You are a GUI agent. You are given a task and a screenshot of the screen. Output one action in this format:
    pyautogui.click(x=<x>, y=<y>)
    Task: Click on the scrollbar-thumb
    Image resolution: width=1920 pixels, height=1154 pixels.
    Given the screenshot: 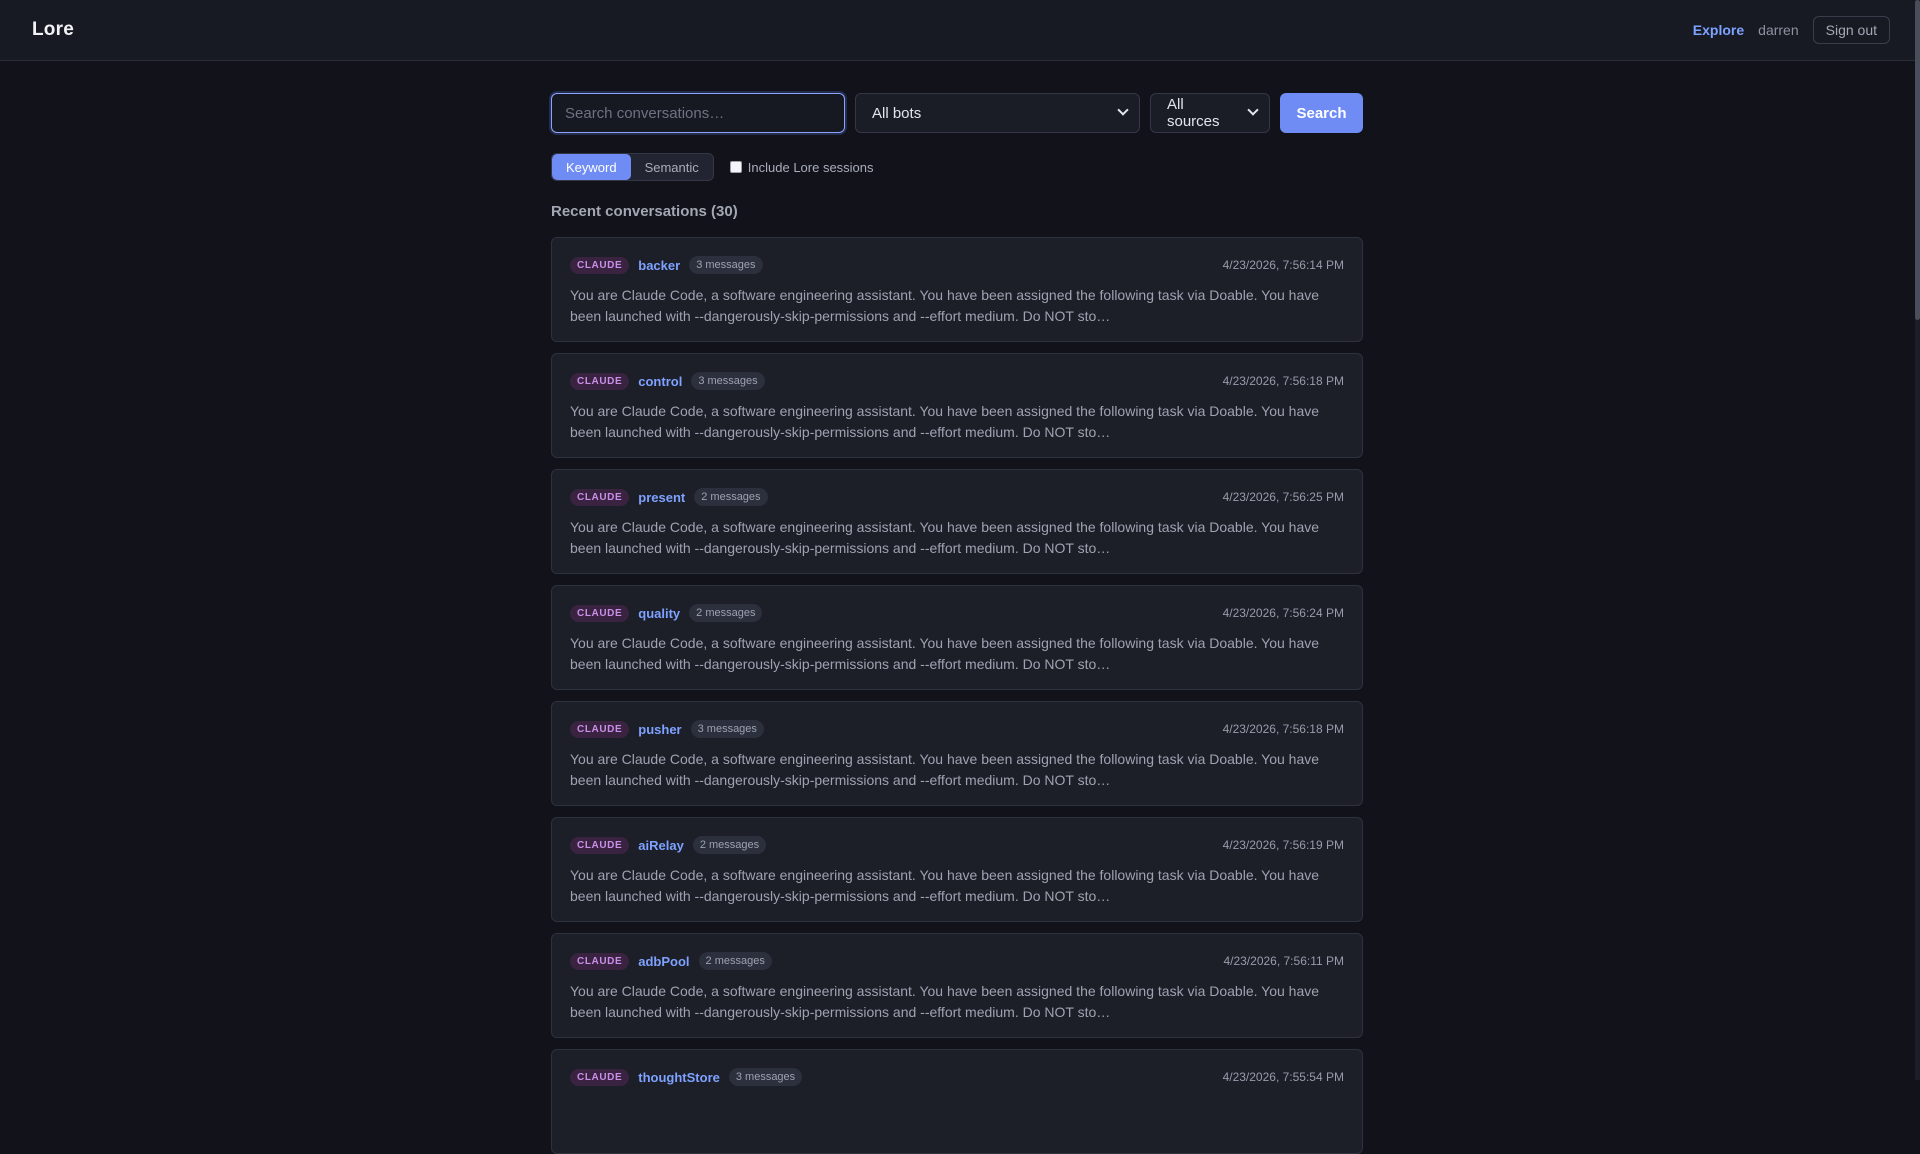 What is the action you would take?
    pyautogui.click(x=1917, y=160)
    